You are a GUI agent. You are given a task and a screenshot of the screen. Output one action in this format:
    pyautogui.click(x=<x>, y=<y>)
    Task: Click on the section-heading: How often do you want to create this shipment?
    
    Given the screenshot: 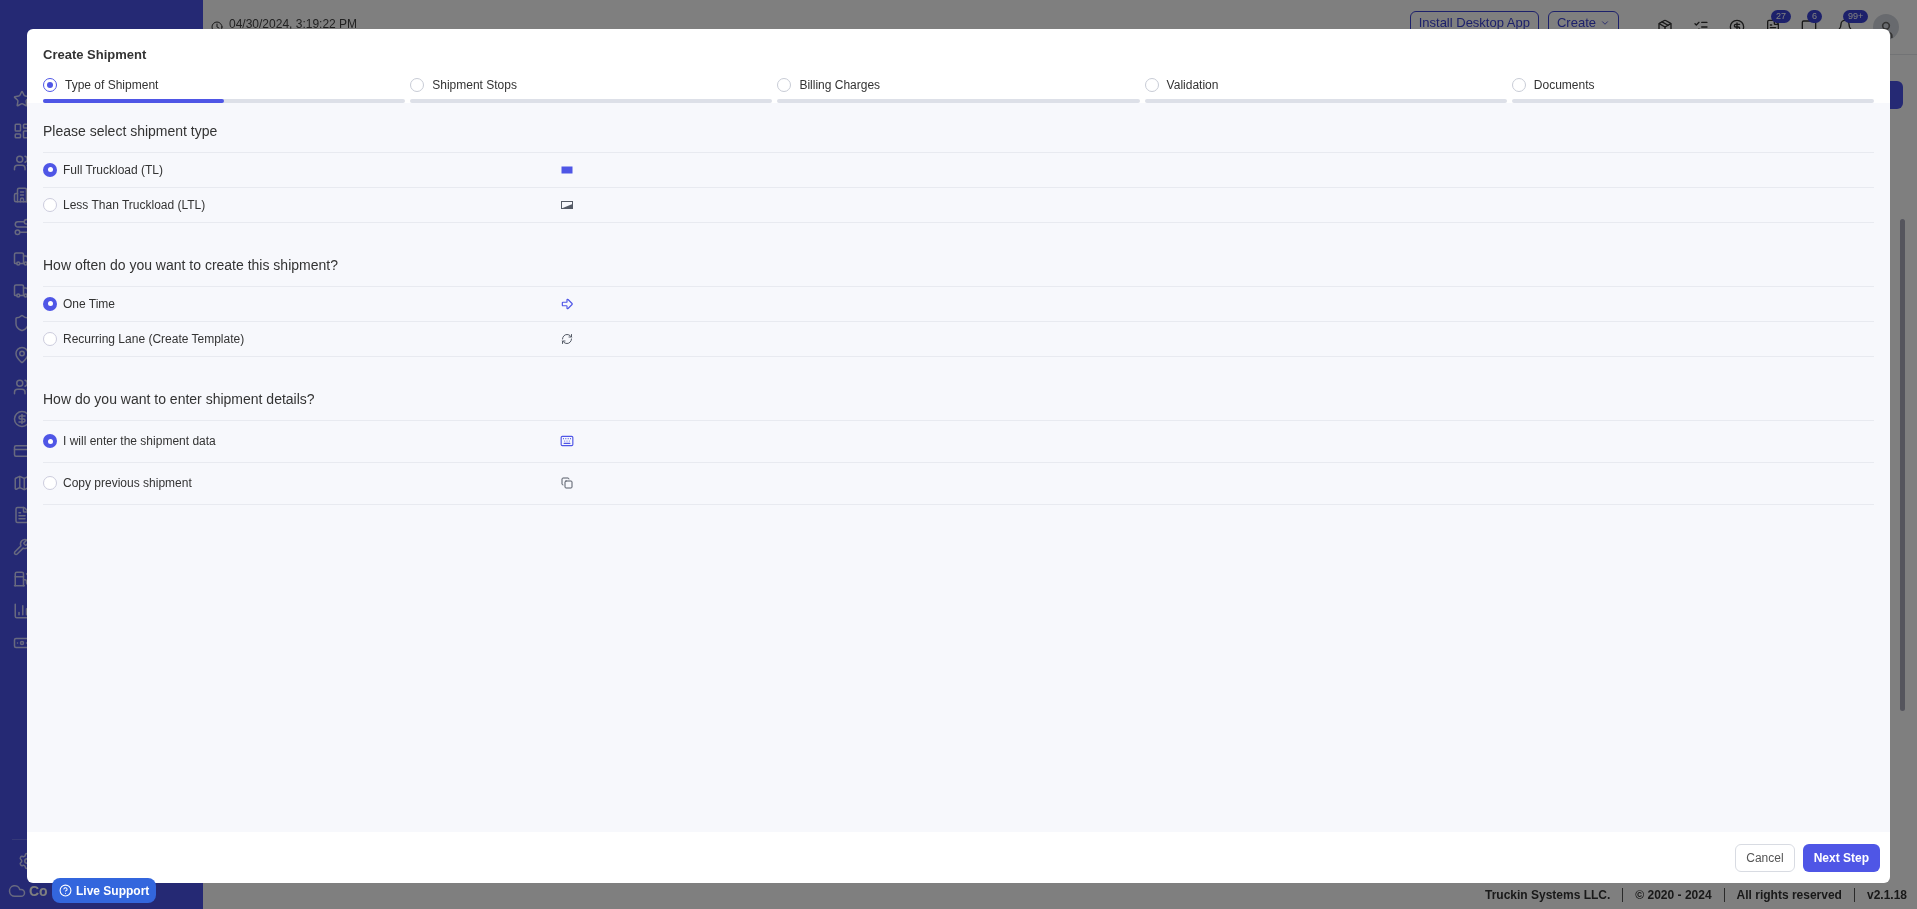 What is the action you would take?
    pyautogui.click(x=958, y=270)
    